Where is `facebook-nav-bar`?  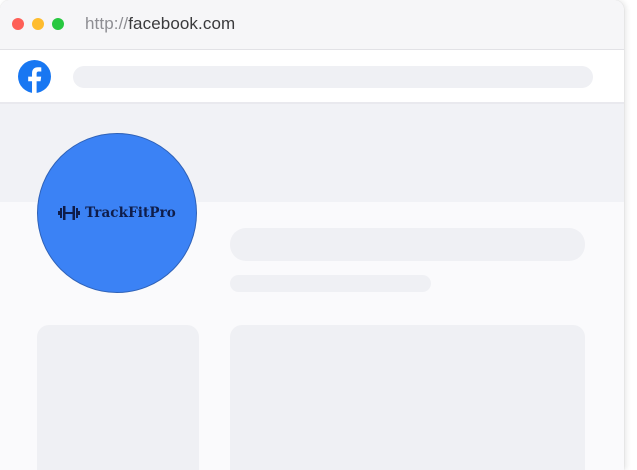
facebook-nav-bar is located at coordinates (312, 77).